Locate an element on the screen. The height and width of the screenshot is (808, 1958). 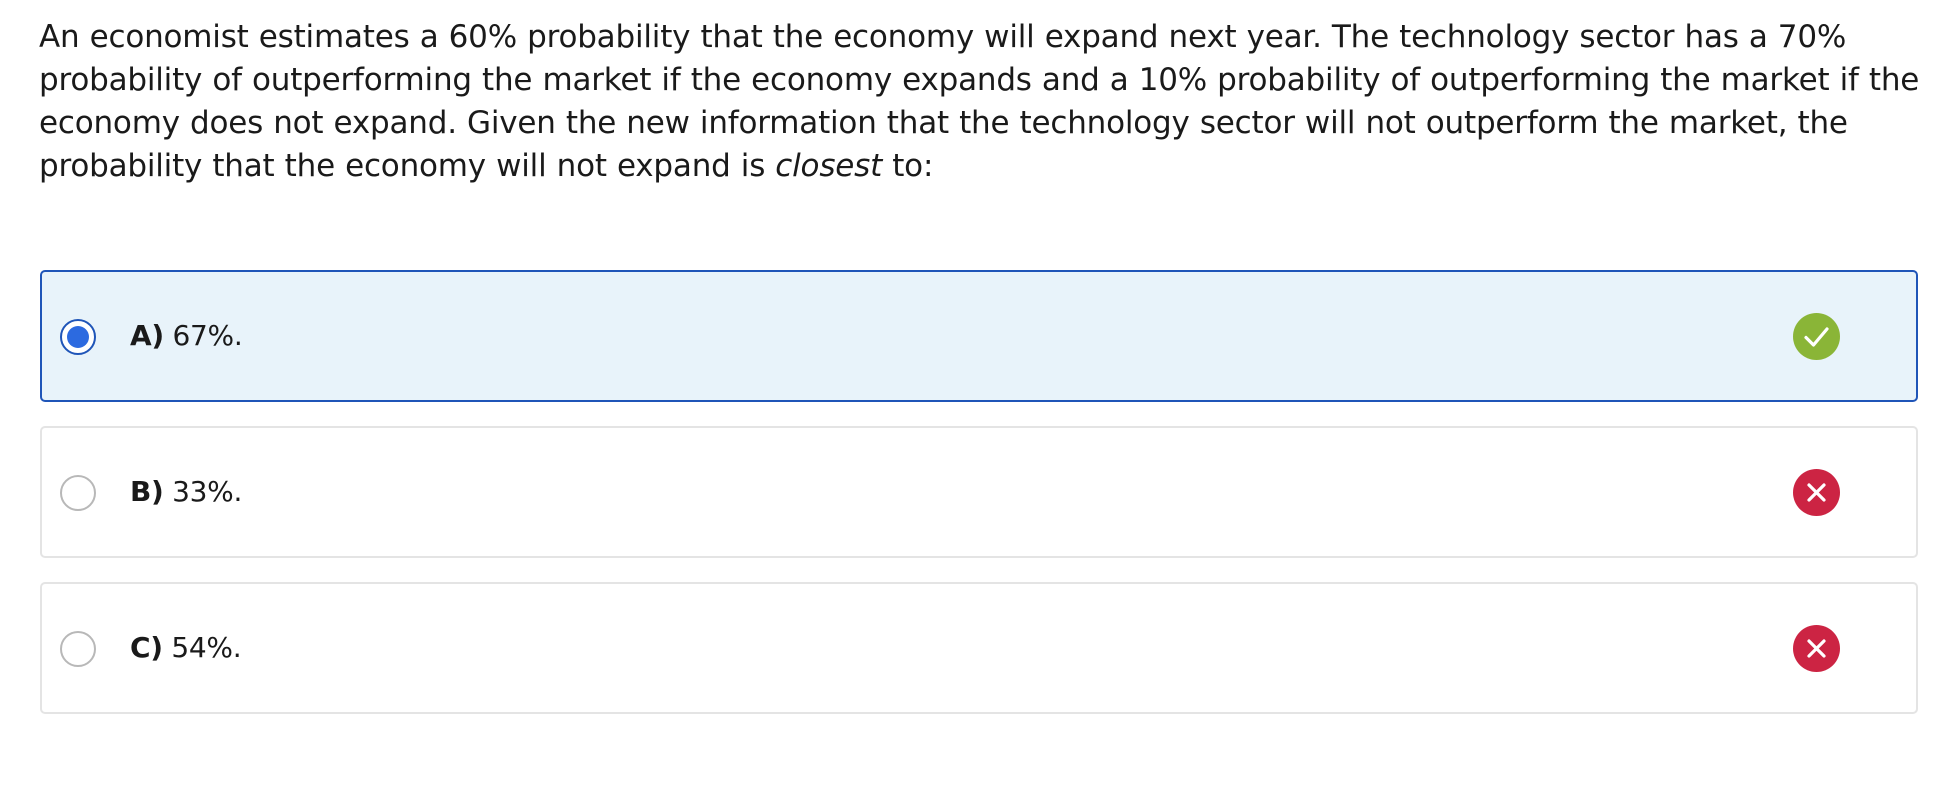
option-value: 67%. is located at coordinates (207, 335).